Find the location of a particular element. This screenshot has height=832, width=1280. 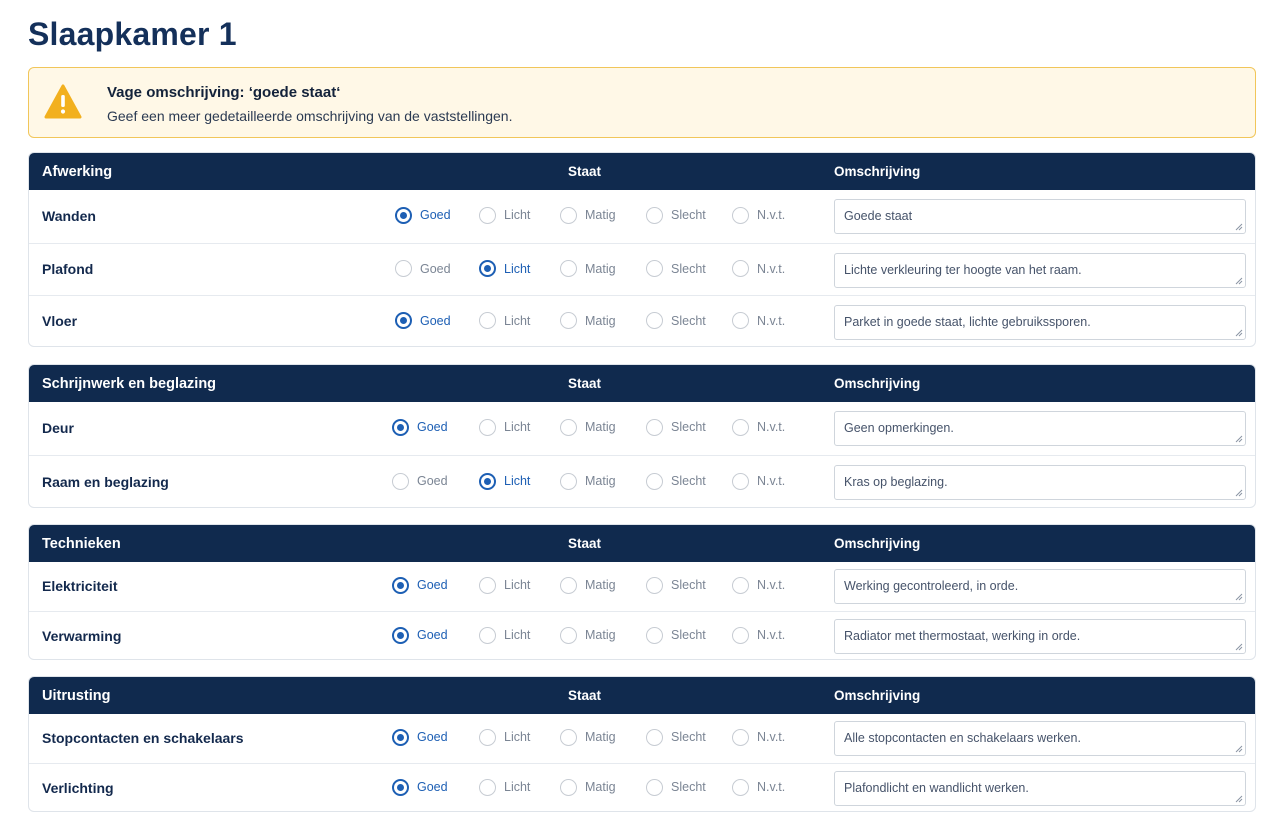

description-textarea: Plafondlicht en wandlicht werken. is located at coordinates (1040, 788).